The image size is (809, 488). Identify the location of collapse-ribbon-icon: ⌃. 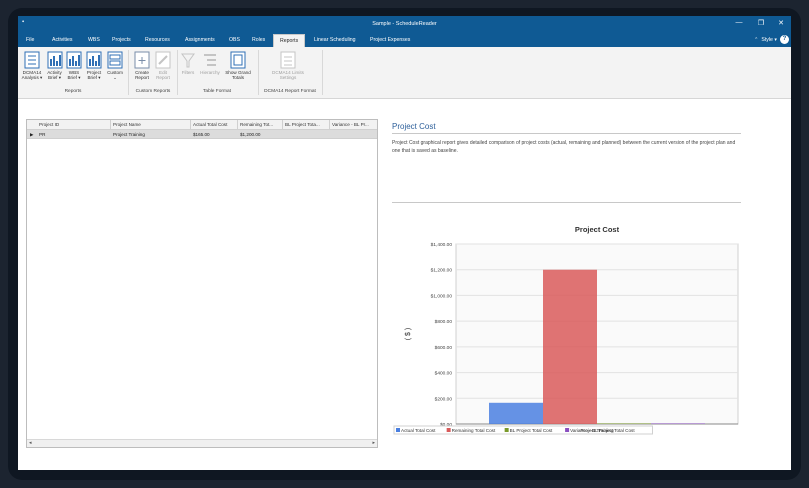
(756, 40).